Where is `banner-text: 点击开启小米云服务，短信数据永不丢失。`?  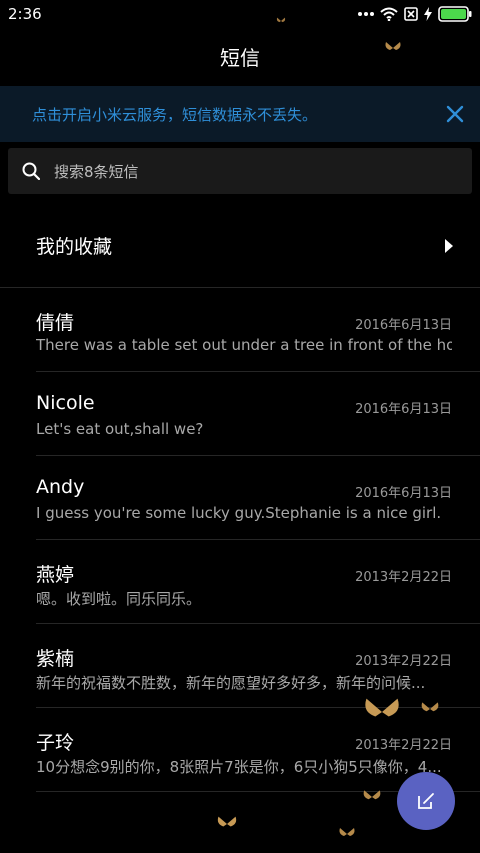
banner-text: 点击开启小米云服务，短信数据永不丢失。 is located at coordinates (175, 114).